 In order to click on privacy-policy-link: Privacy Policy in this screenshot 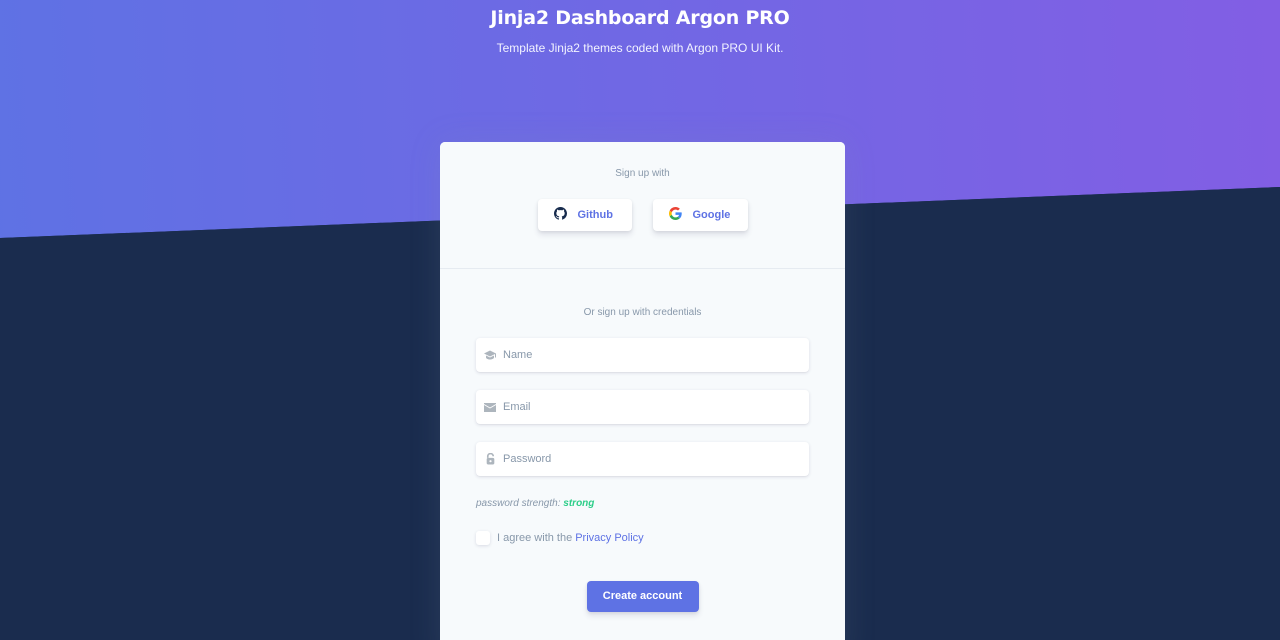, I will do `click(609, 538)`.